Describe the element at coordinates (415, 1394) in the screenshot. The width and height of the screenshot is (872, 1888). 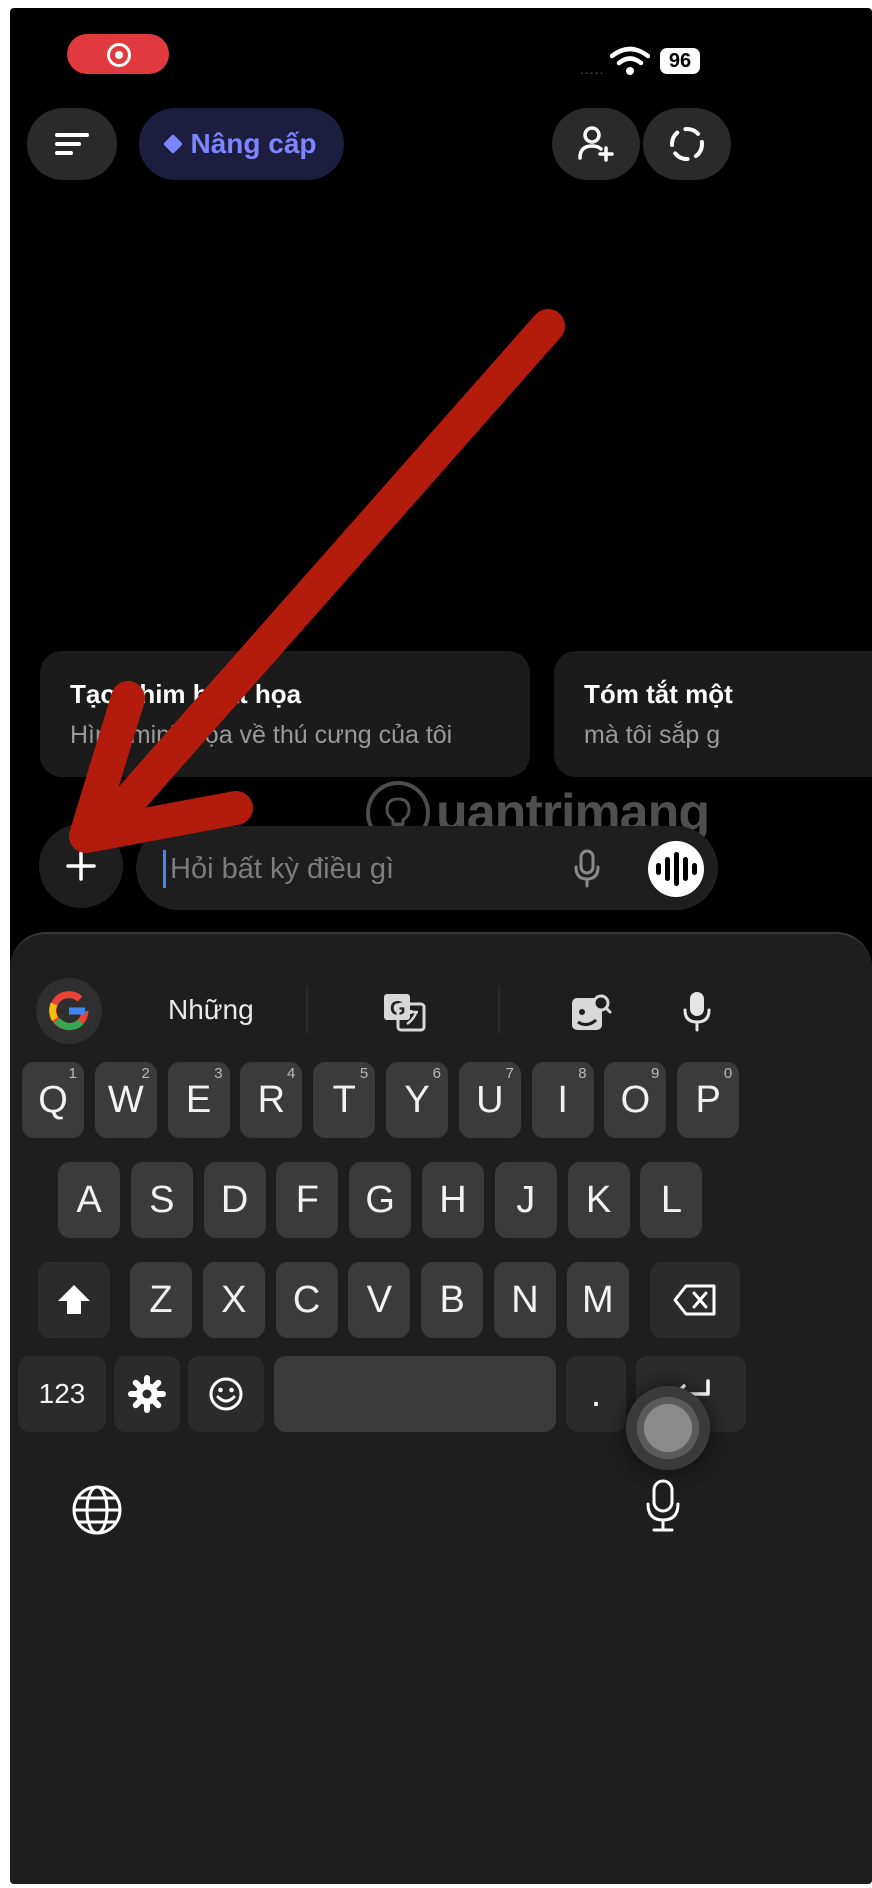
I see `space-key` at that location.